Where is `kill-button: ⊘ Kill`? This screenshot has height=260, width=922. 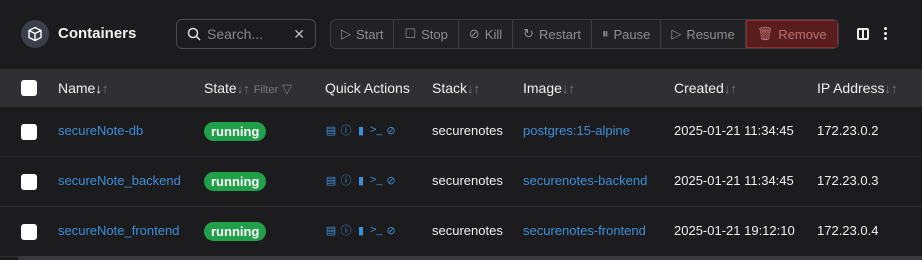 kill-button: ⊘ Kill is located at coordinates (486, 34).